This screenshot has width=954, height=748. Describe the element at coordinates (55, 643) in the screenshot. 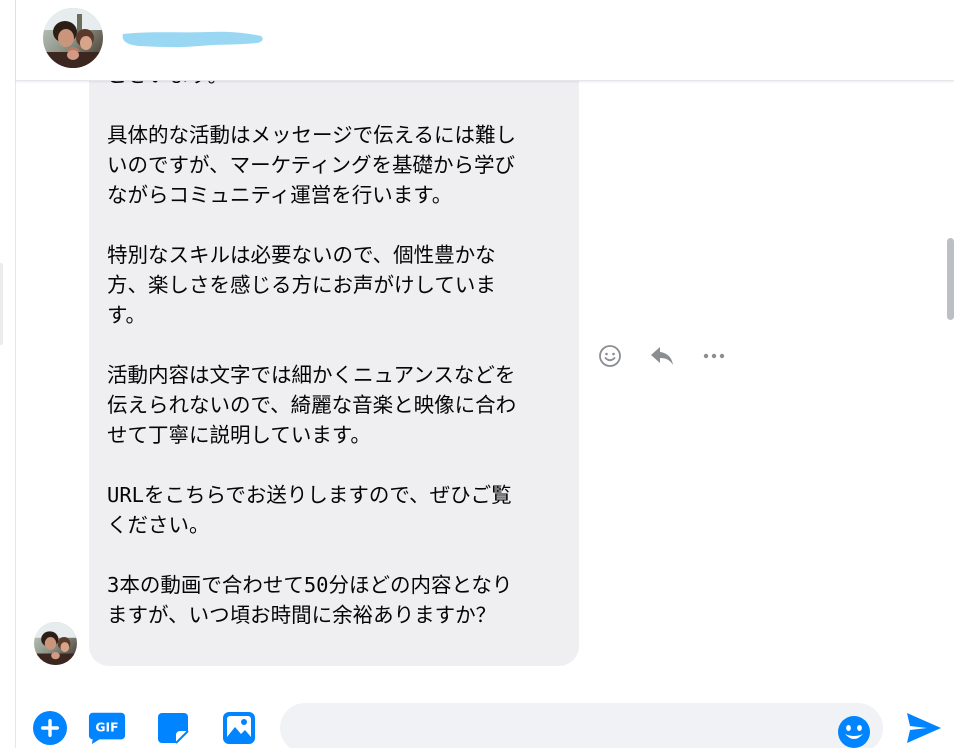

I see `sender-avatar` at that location.